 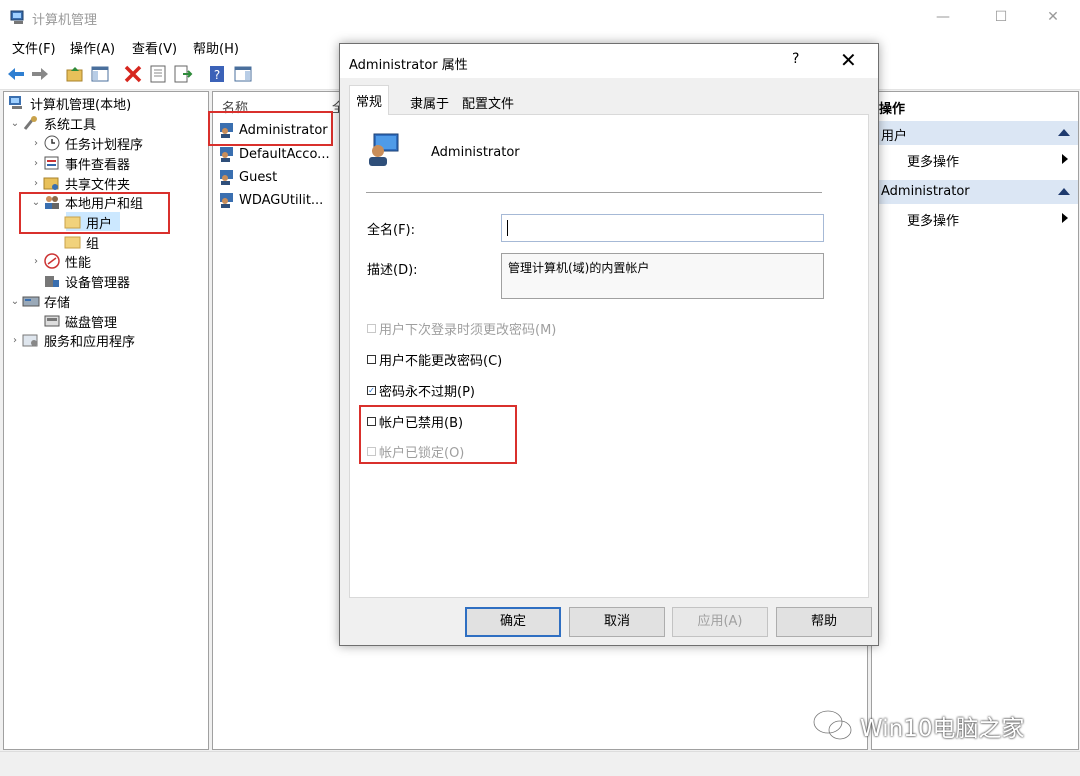 What do you see at coordinates (369, 100) in the screenshot?
I see `tab-general: 常规` at bounding box center [369, 100].